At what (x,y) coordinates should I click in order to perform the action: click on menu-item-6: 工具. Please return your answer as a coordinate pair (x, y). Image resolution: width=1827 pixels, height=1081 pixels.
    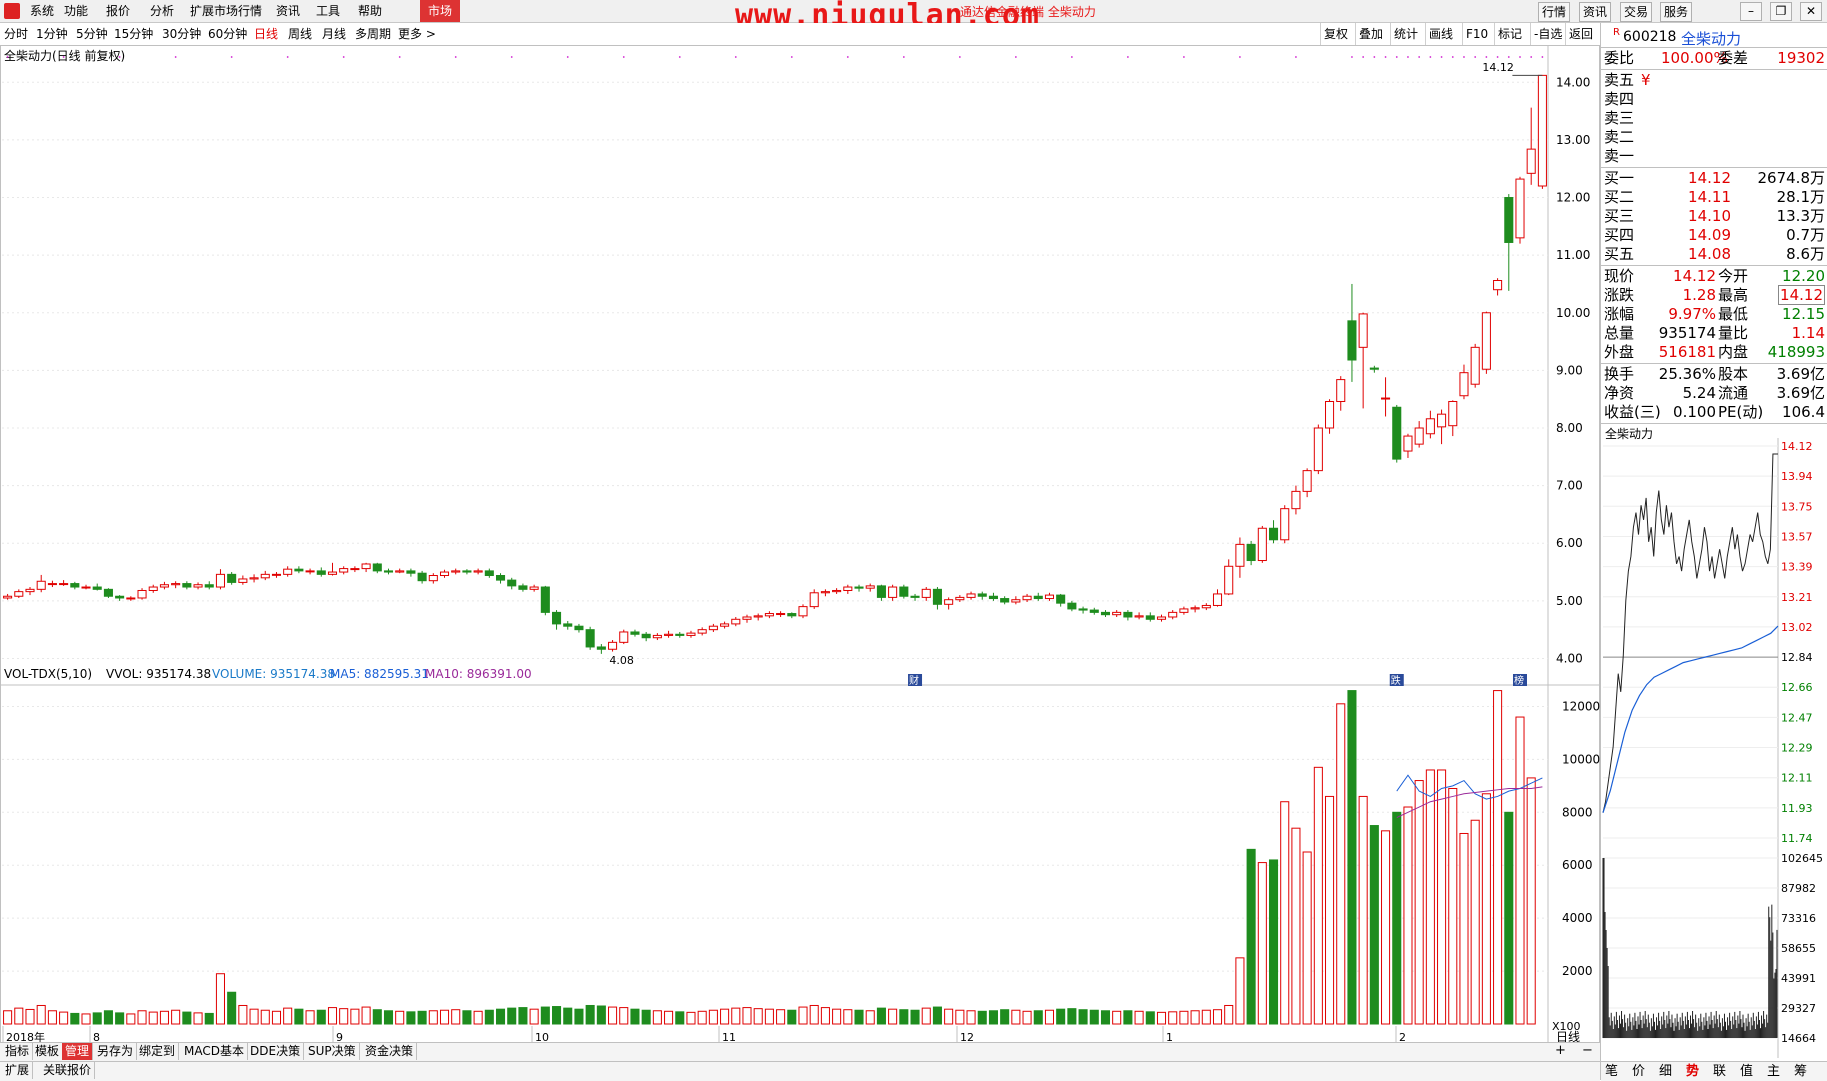
    Looking at the image, I should click on (328, 11).